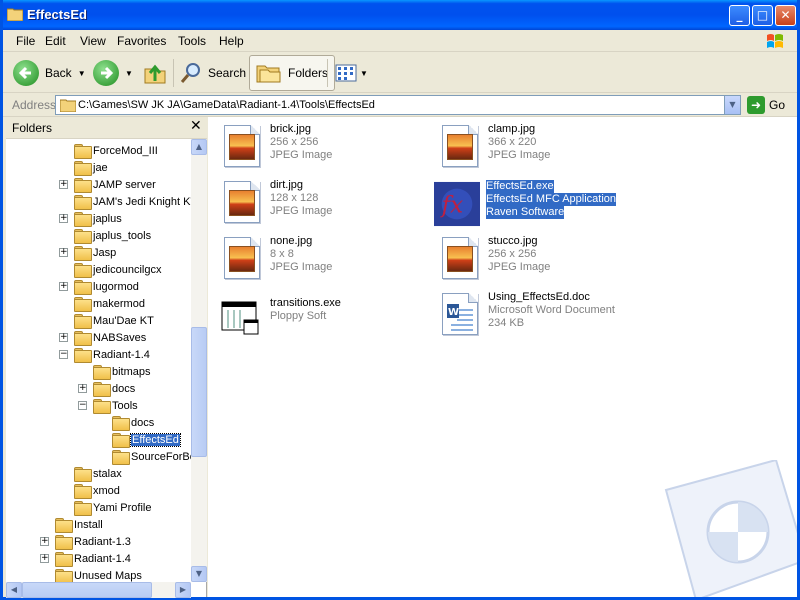 The width and height of the screenshot is (800, 600). Describe the element at coordinates (112, 235) in the screenshot. I see `tree-item: japlus_tools` at that location.